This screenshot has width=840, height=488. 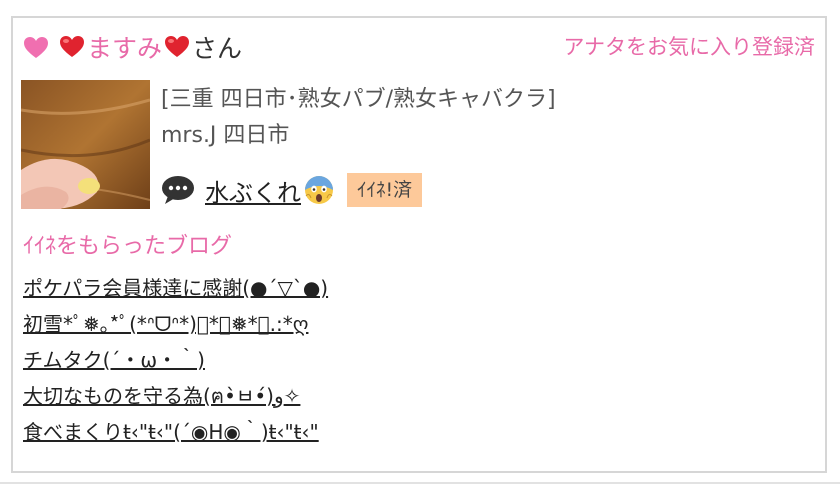 I want to click on liked-blog-link: チムタク(´・ω・｀), so click(x=114, y=360).